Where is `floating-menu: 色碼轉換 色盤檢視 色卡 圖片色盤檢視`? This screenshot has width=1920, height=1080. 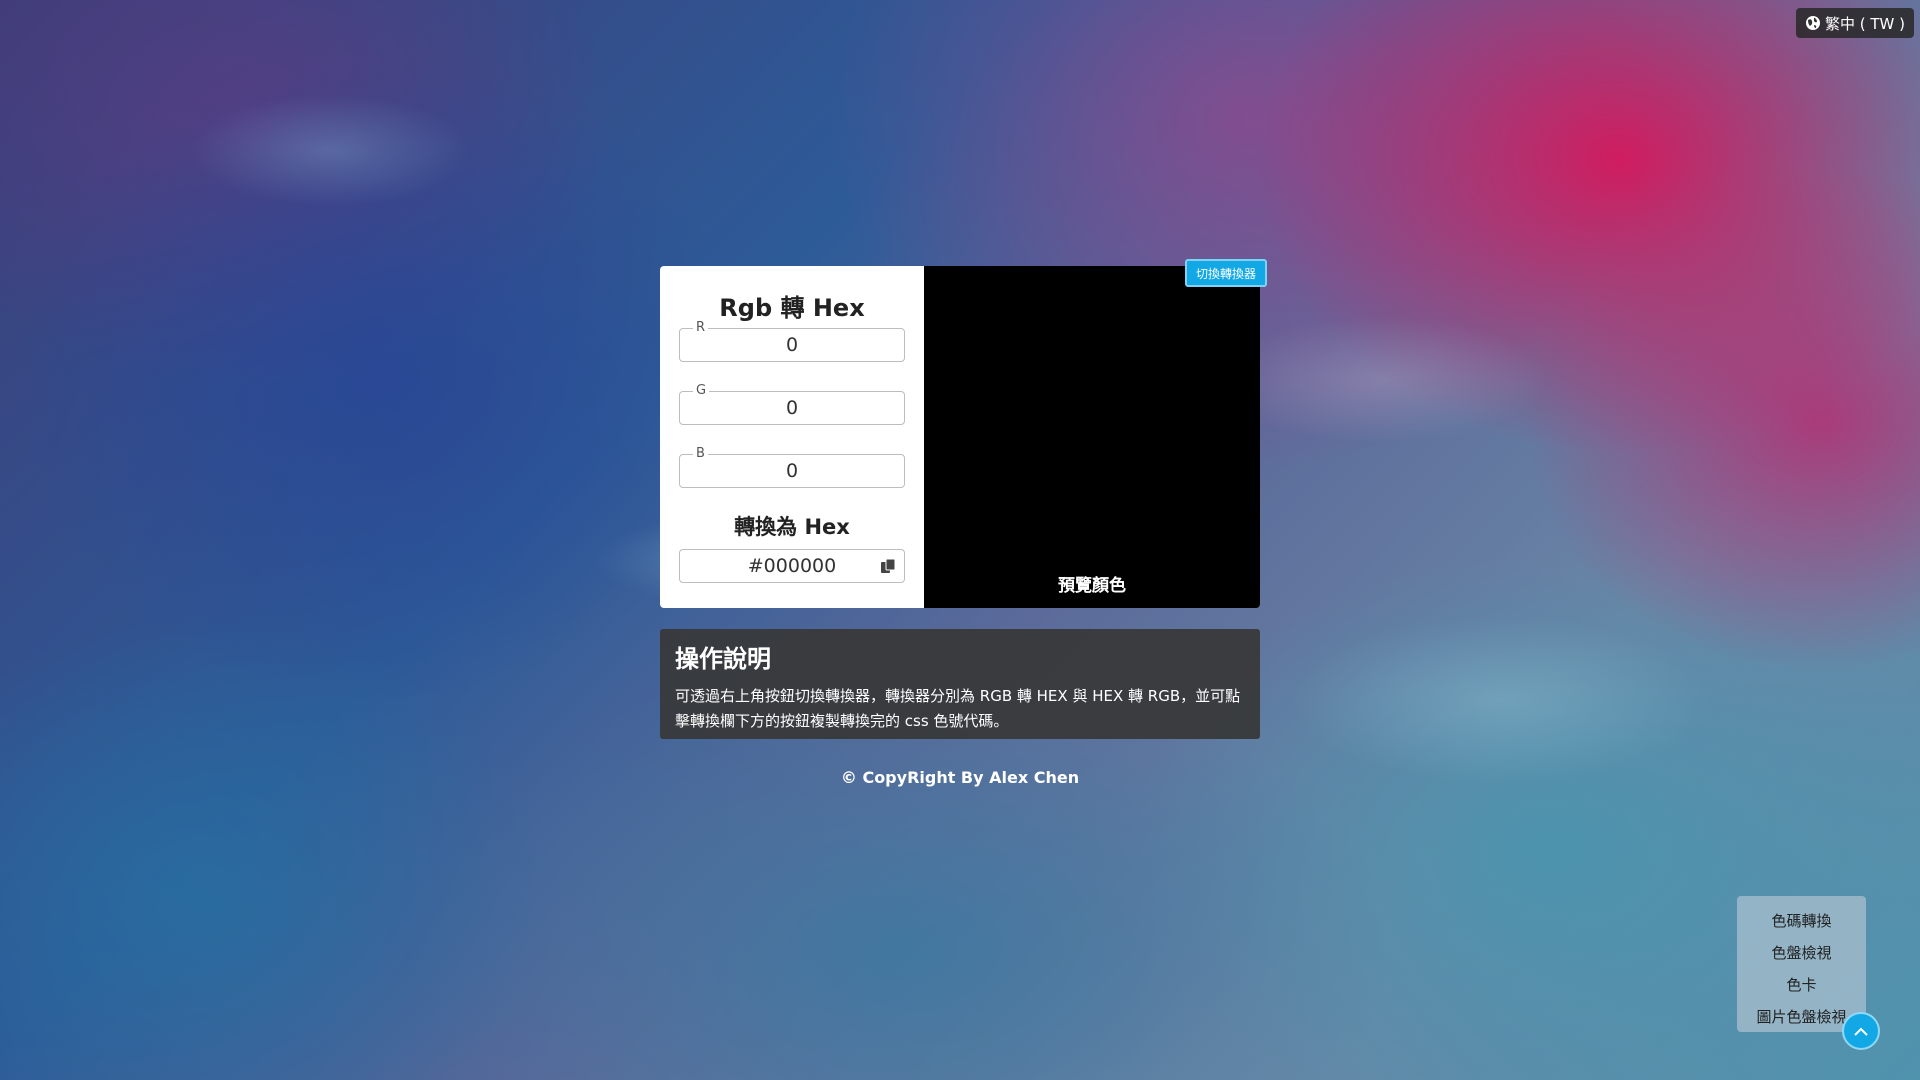 floating-menu: 色碼轉換 色盤檢視 色卡 圖片色盤檢視 is located at coordinates (1801, 964).